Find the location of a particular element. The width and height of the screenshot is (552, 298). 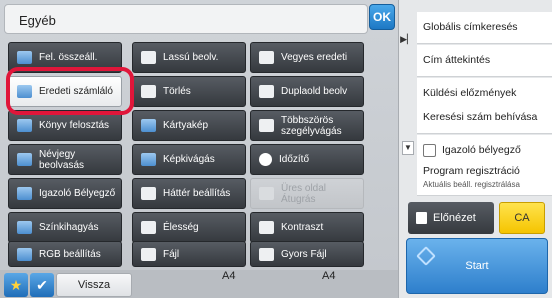

kartyakep-button: Kártyakép is located at coordinates (189, 125).